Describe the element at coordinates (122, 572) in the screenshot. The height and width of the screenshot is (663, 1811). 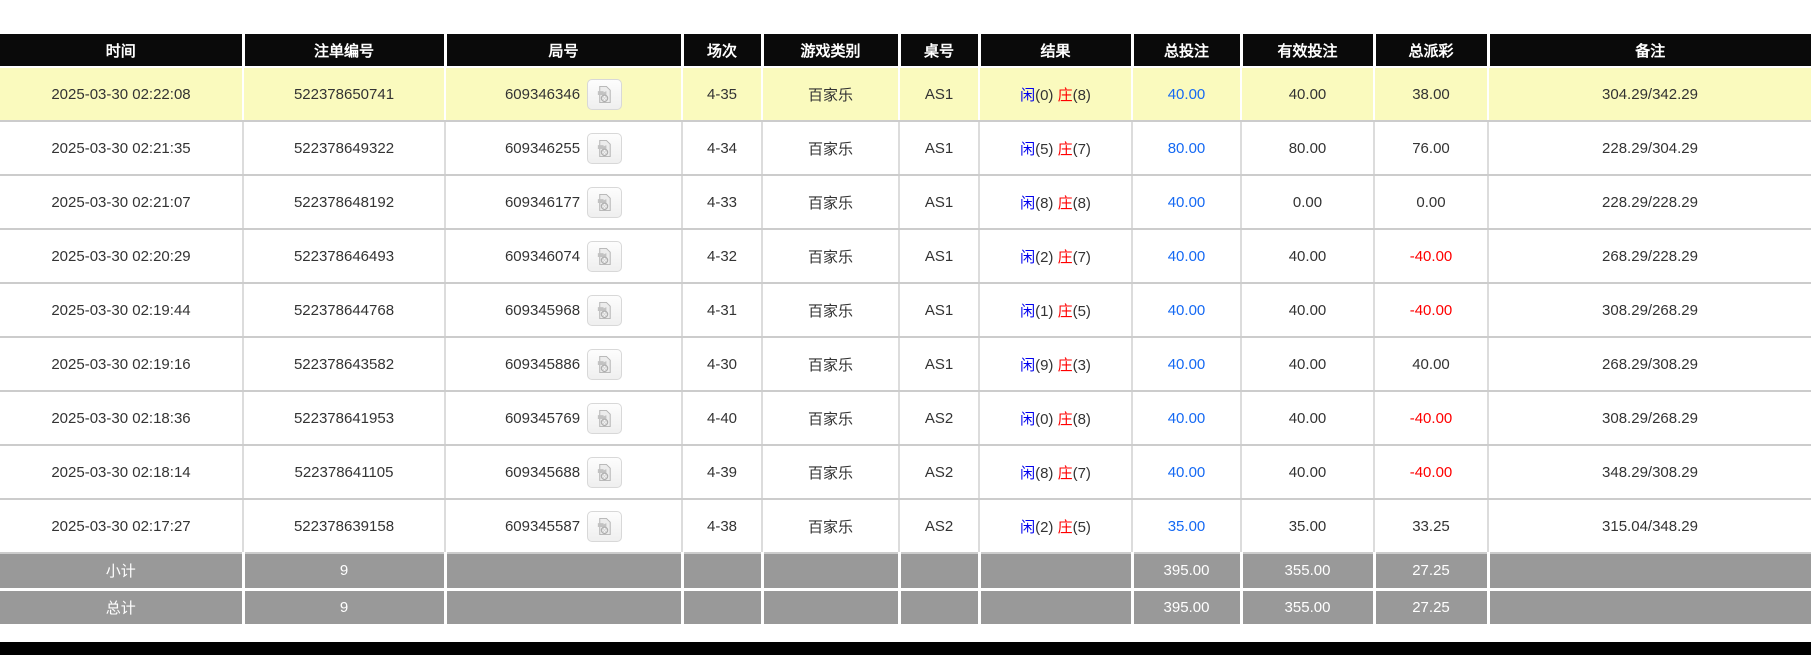
I see `summary-label: 小计` at that location.